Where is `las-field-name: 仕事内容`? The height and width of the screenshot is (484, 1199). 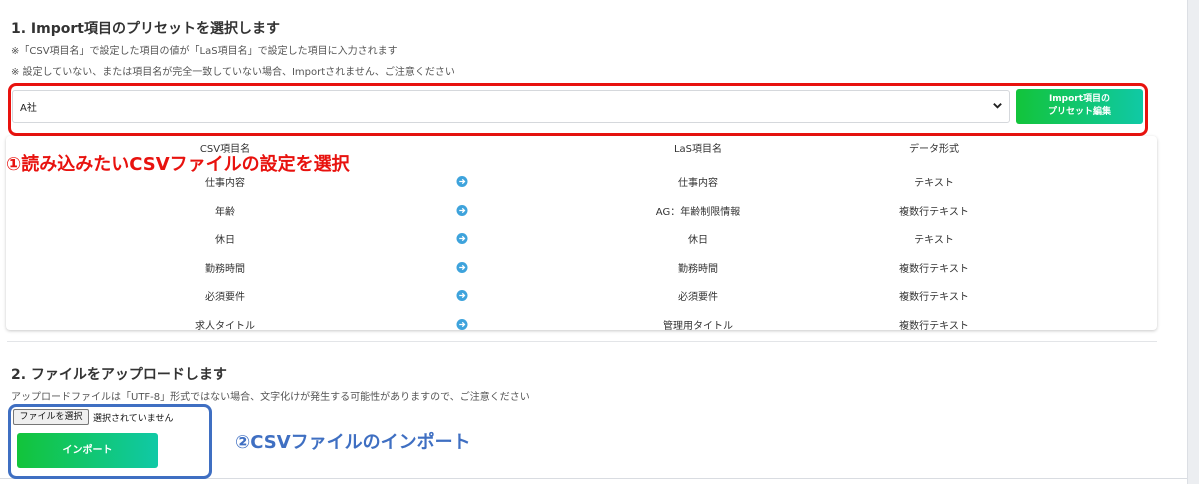
las-field-name: 仕事内容 is located at coordinates (698, 183).